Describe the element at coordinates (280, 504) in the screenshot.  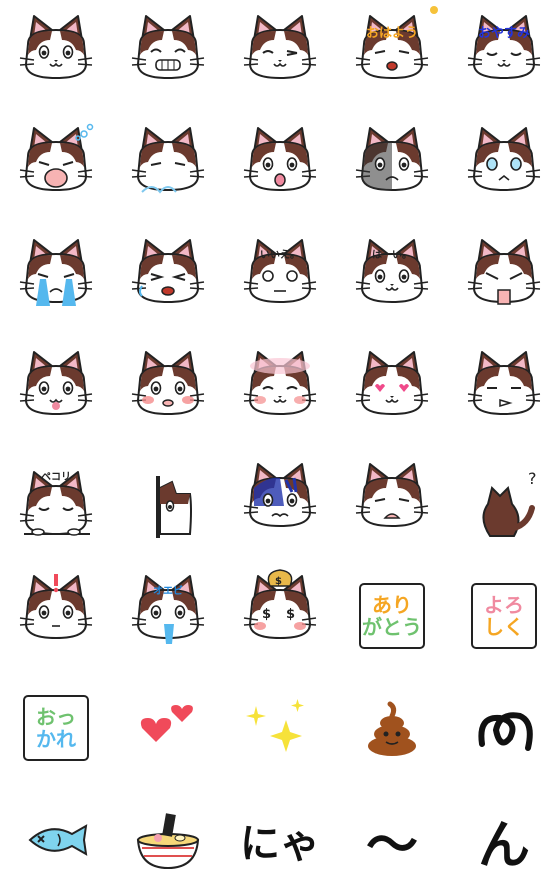
I see `cat-sticker-shocked` at that location.